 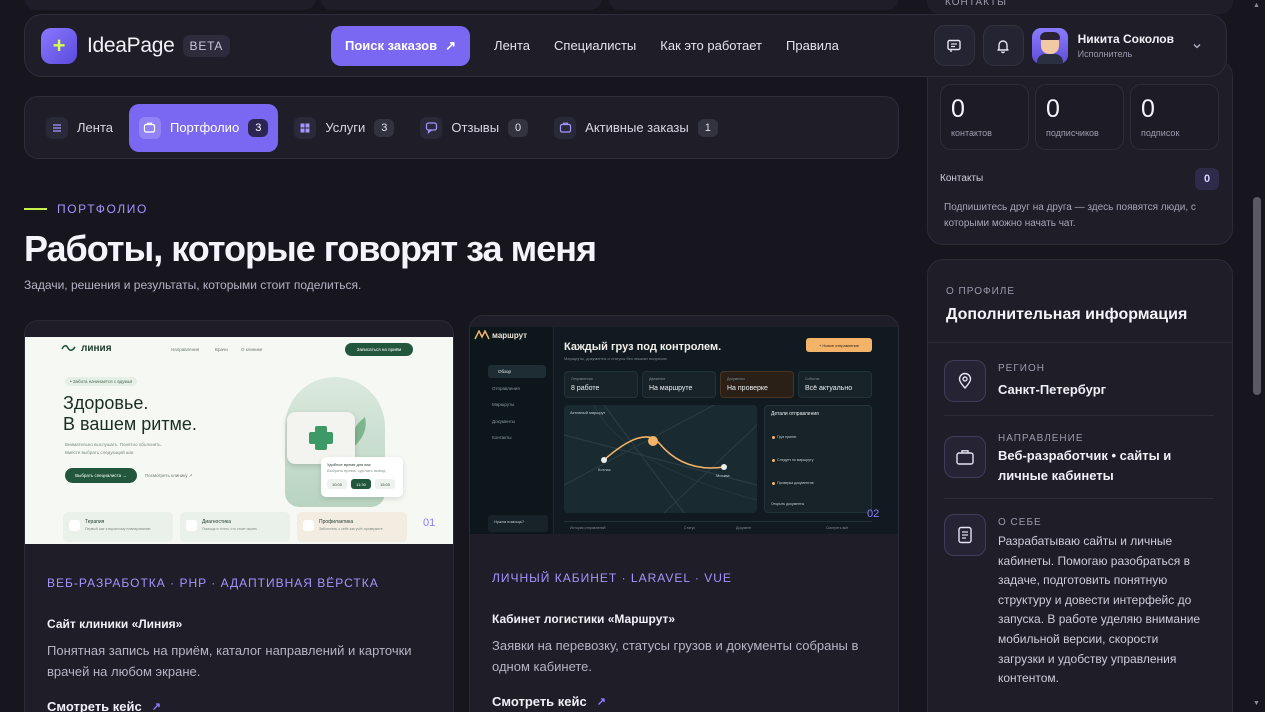 I want to click on preview-map: Активный маршрут Котлас Москва, so click(x=660, y=459).